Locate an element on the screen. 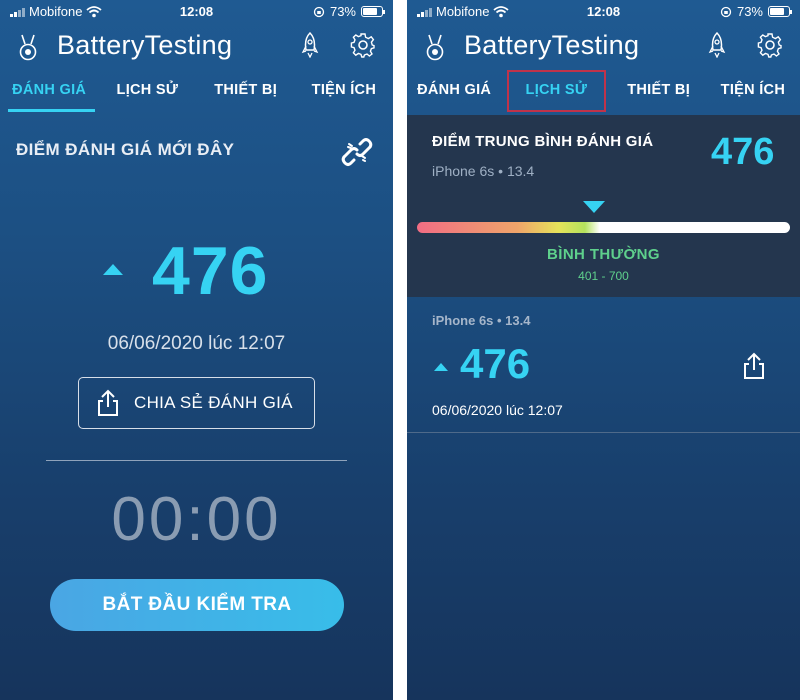 Image resolution: width=800 pixels, height=700 pixels. score-range-values: 401 - 700 is located at coordinates (603, 276).